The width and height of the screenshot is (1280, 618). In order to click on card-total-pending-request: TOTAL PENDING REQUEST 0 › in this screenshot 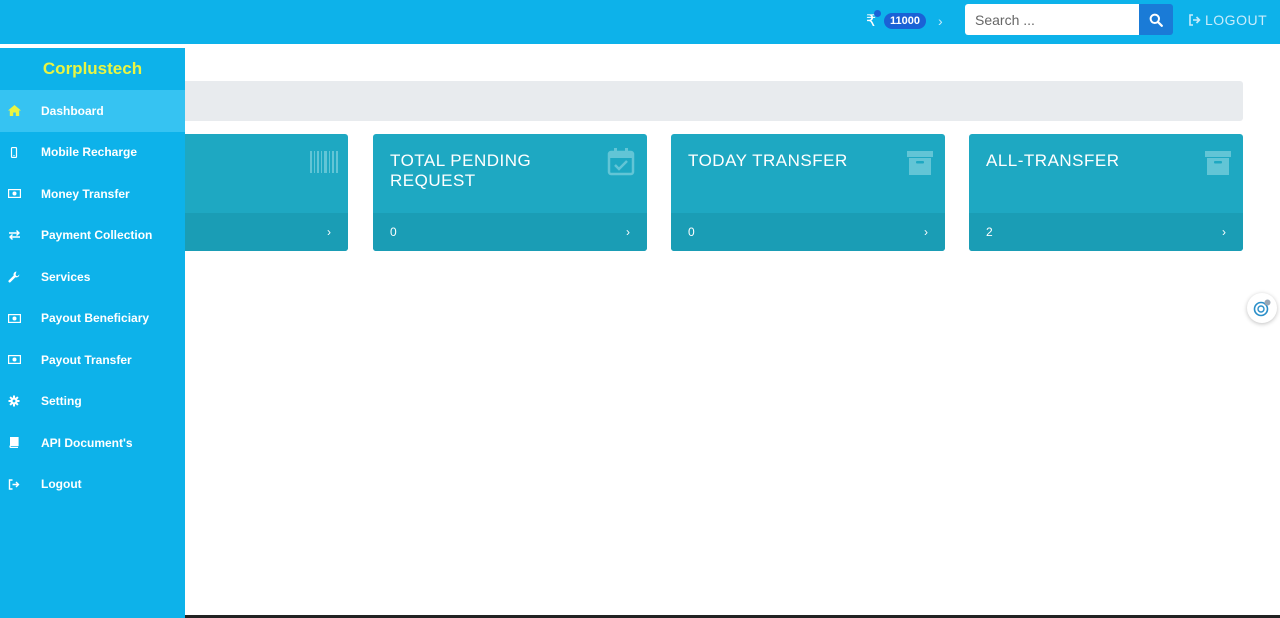, I will do `click(510, 192)`.